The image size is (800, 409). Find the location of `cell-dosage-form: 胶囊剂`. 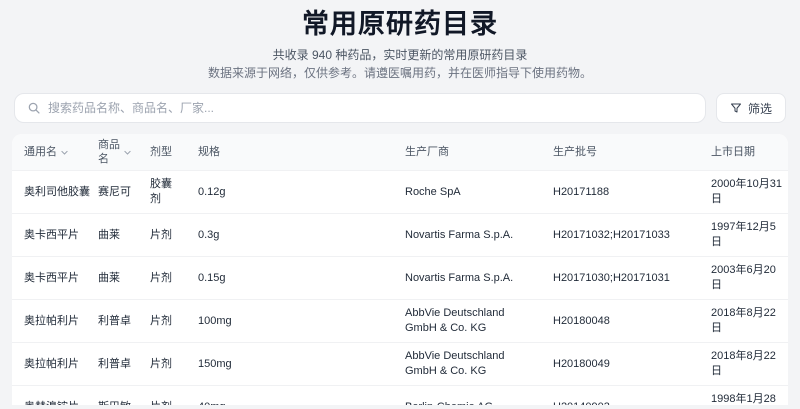

cell-dosage-form: 胶囊剂 is located at coordinates (162, 192).